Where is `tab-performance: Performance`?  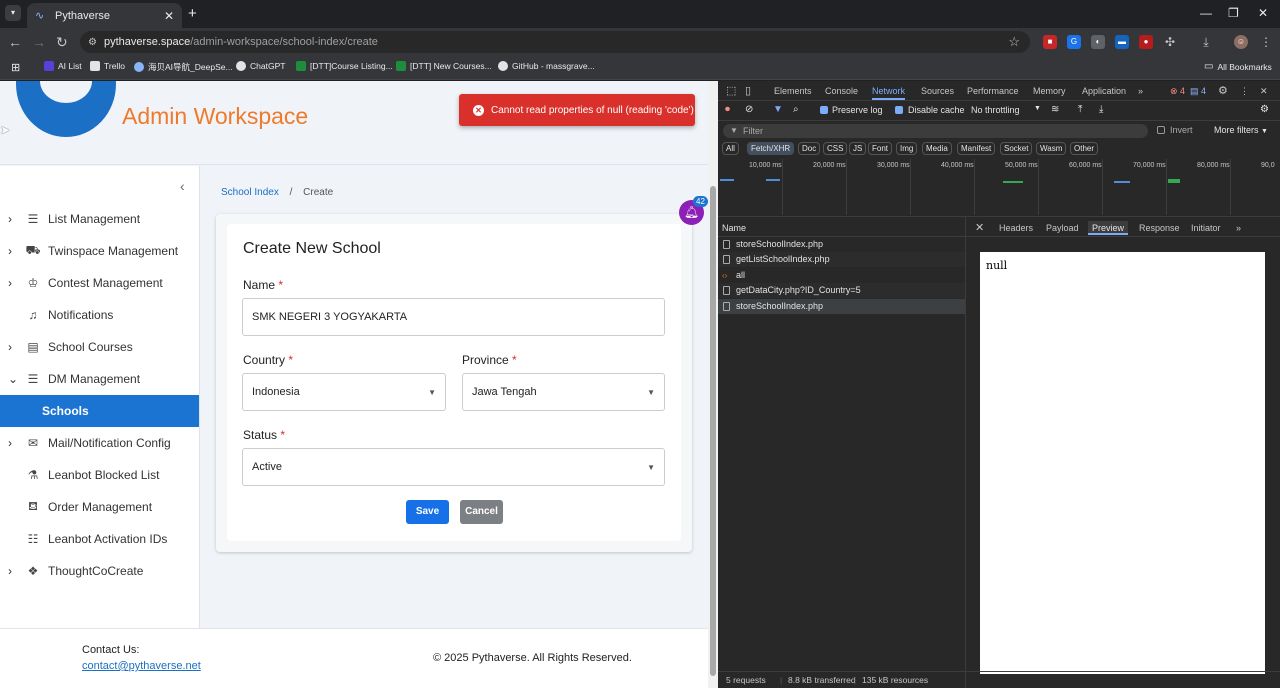
tab-performance: Performance is located at coordinates (993, 91).